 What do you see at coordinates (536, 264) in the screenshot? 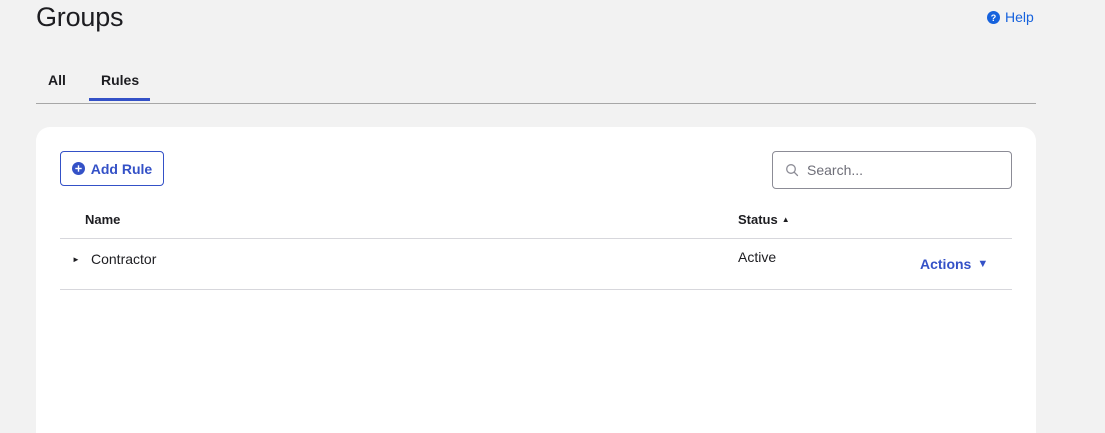
I see `table-row: ► Contractor Active Actions ▼` at bounding box center [536, 264].